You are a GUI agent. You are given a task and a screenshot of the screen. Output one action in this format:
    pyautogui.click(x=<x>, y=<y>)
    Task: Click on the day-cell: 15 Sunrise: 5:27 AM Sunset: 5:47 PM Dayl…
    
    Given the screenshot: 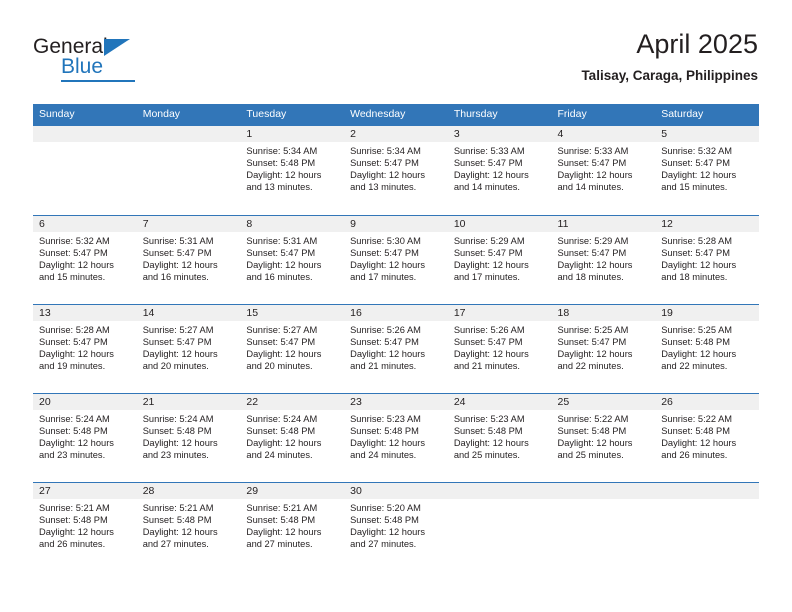 What is the action you would take?
    pyautogui.click(x=292, y=349)
    